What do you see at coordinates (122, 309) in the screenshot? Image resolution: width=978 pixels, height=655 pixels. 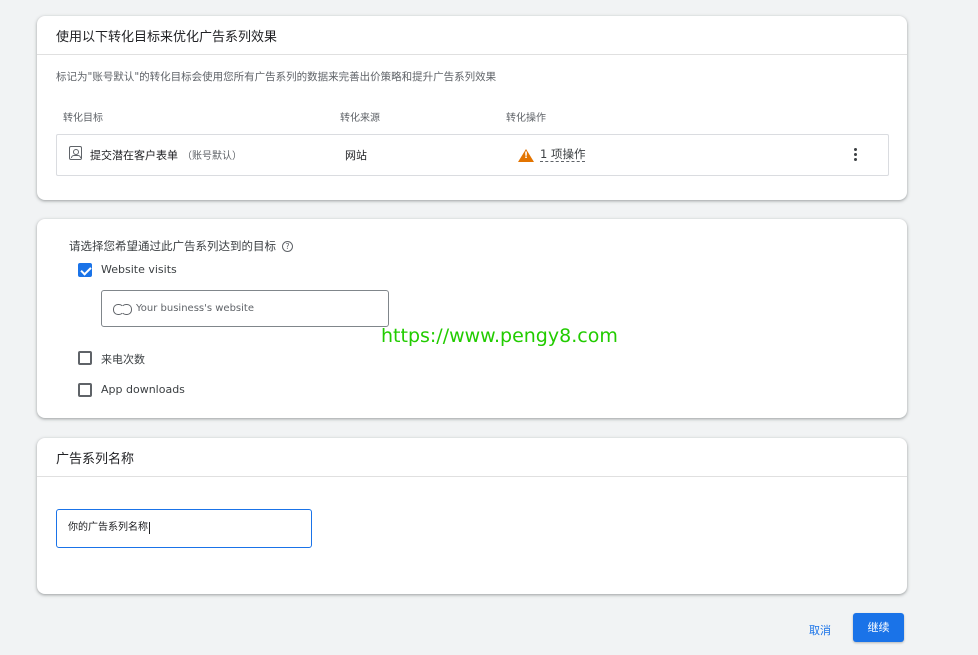 I see `link-icon` at bounding box center [122, 309].